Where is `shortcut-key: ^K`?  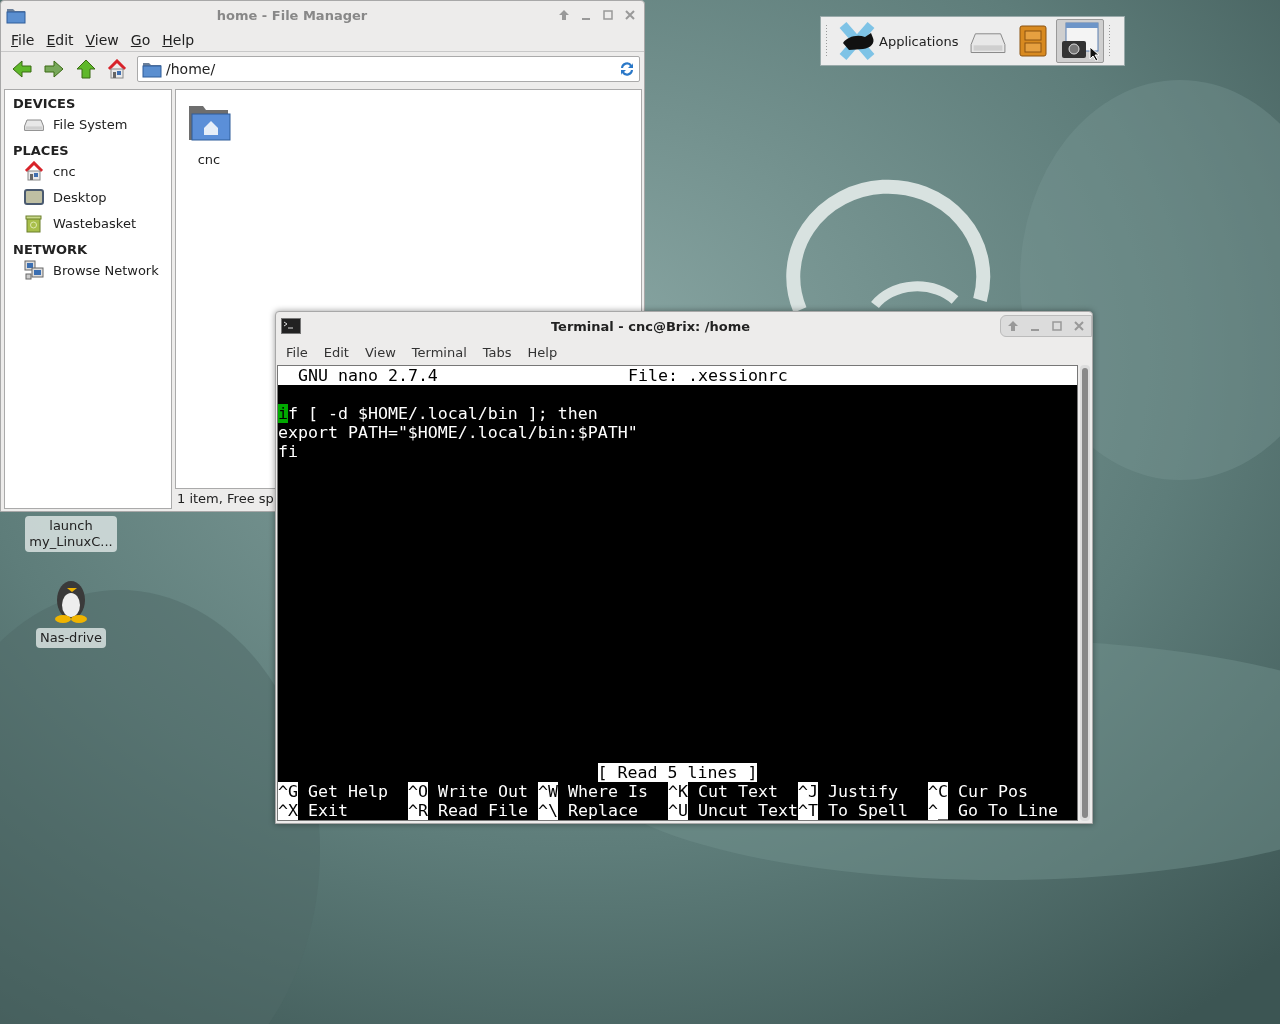 shortcut-key: ^K is located at coordinates (678, 791).